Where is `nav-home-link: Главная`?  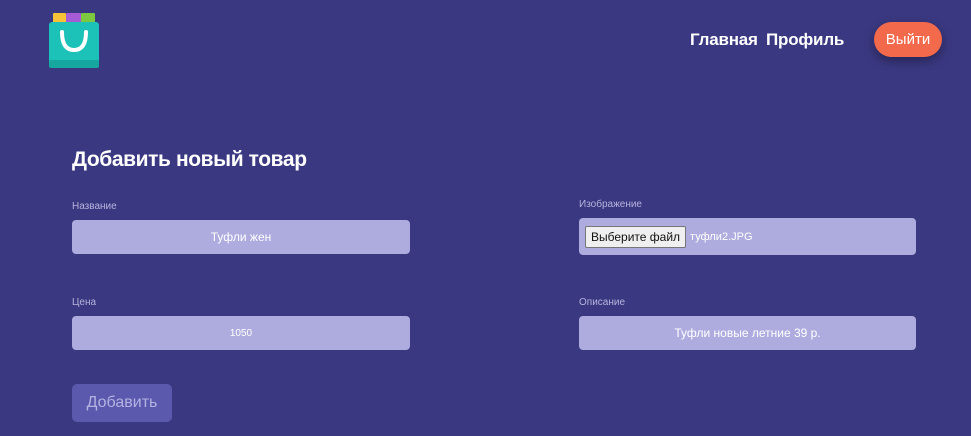 nav-home-link: Главная is located at coordinates (724, 40).